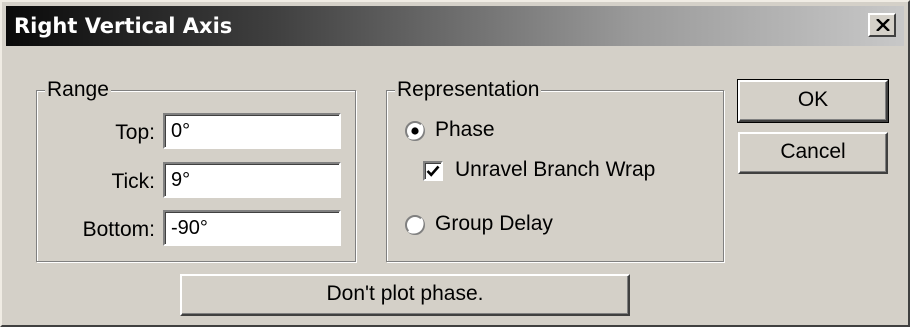  Describe the element at coordinates (78, 90) in the screenshot. I see `range-legend: Range` at that location.